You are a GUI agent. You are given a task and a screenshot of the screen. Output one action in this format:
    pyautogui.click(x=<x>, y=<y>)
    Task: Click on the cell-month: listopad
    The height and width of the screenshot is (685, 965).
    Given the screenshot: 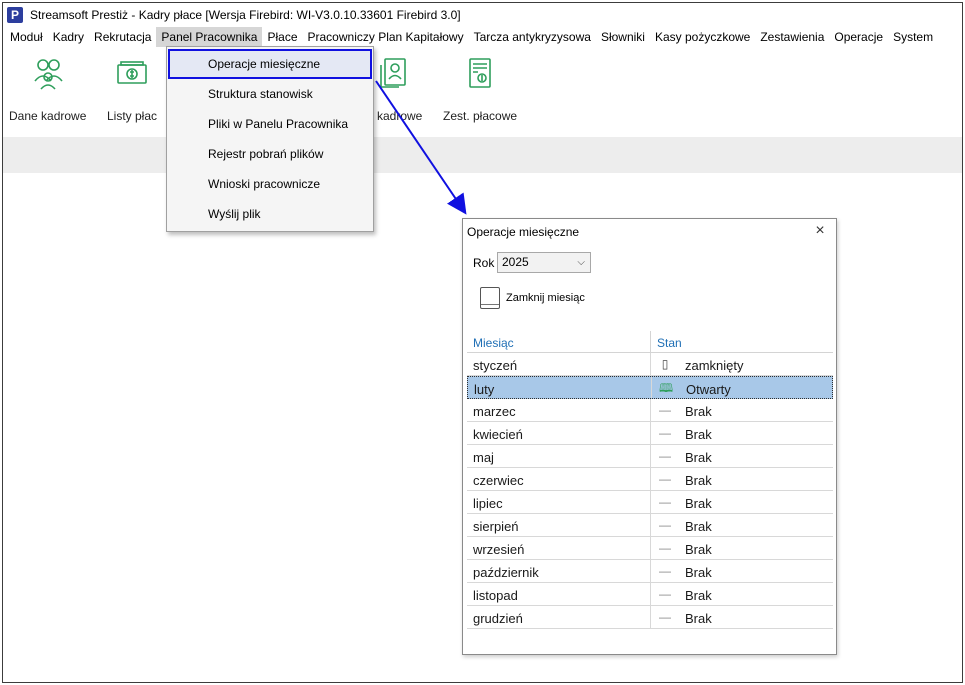 What is the action you would take?
    pyautogui.click(x=495, y=595)
    